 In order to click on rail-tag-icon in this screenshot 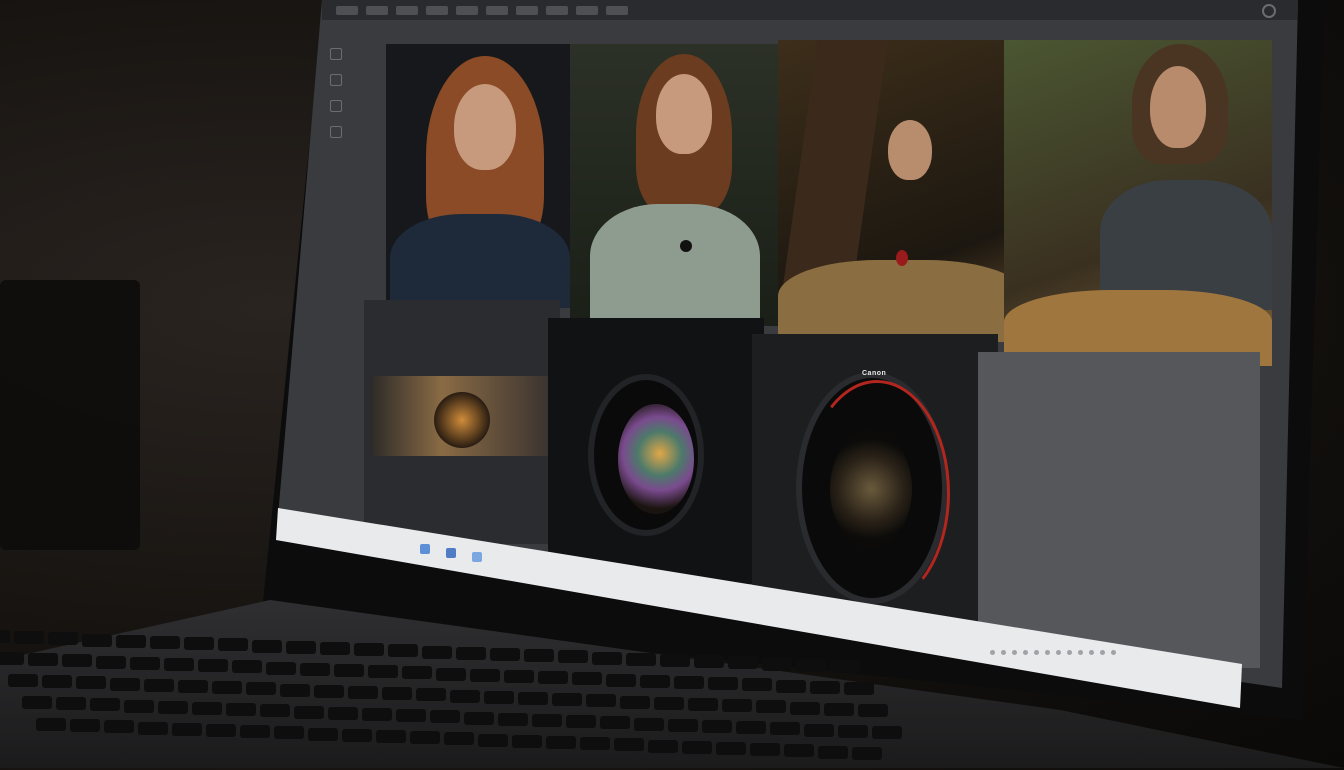, I will do `click(336, 132)`.